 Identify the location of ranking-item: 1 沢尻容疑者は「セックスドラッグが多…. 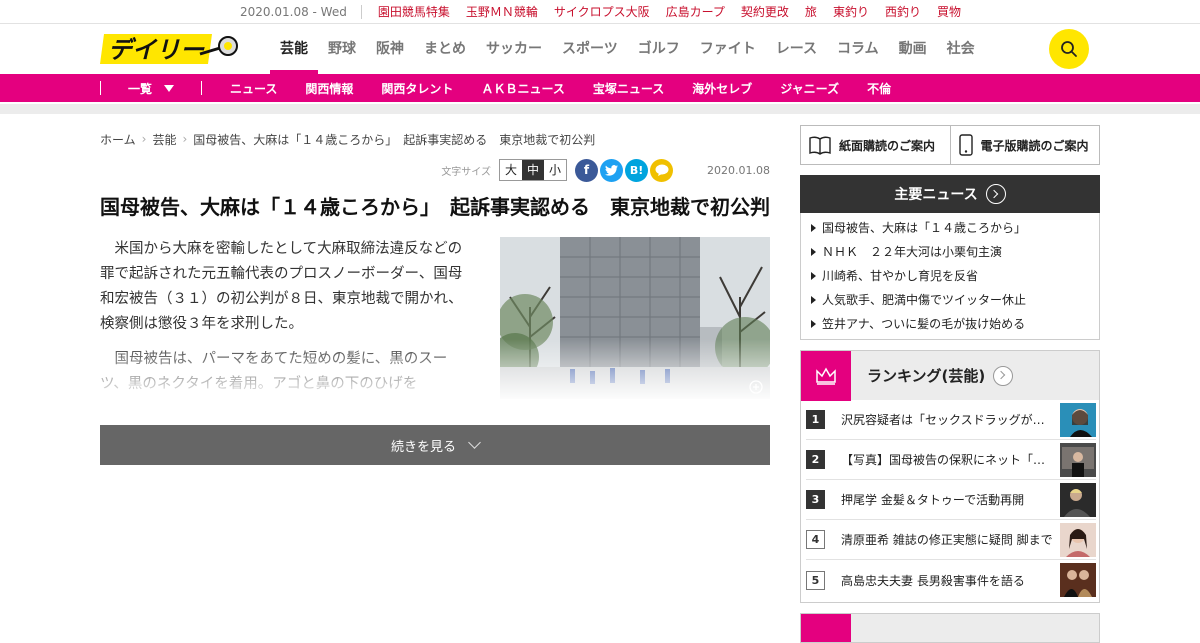
(951, 420).